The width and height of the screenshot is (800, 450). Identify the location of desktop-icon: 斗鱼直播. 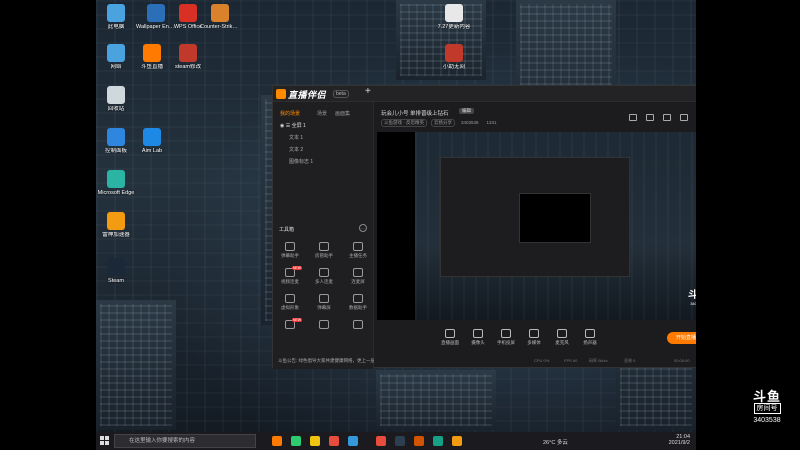
(152, 57).